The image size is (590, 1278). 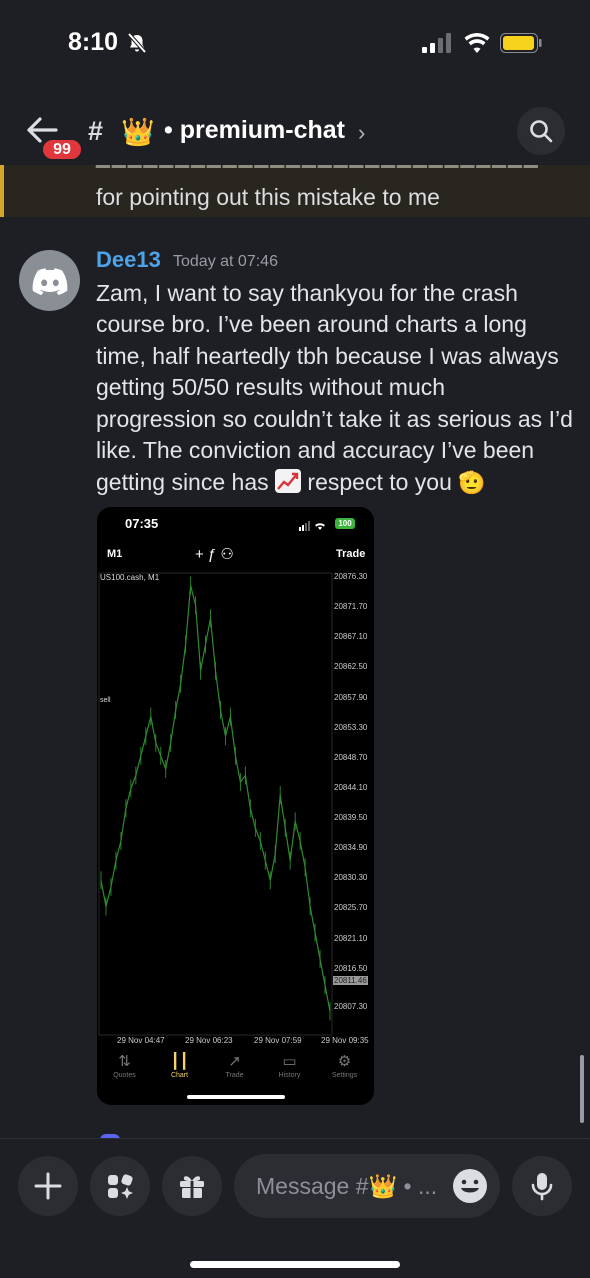 I want to click on chart-tools: + ƒ ⚇, so click(x=214, y=554).